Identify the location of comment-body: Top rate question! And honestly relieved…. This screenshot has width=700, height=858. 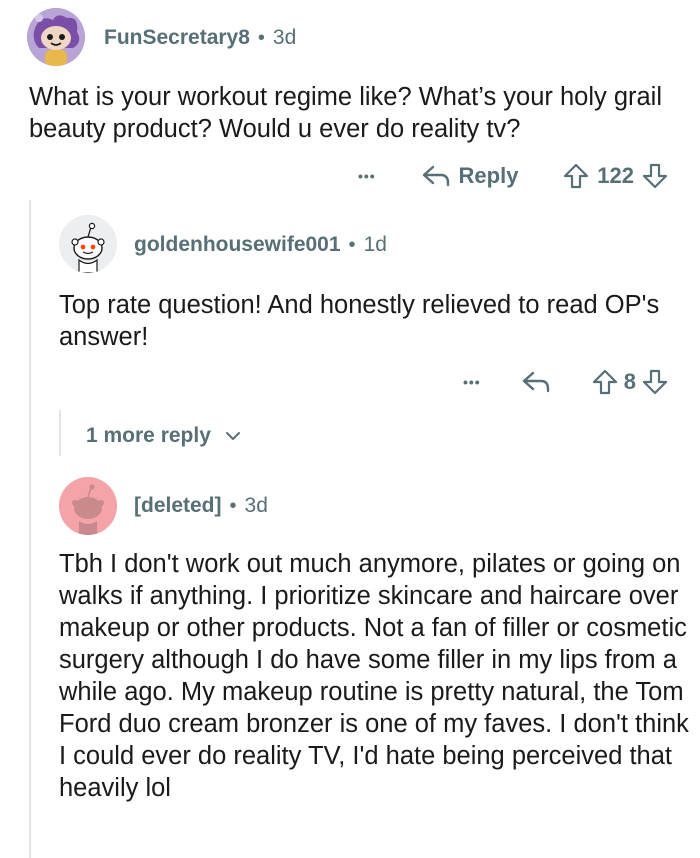
(359, 321).